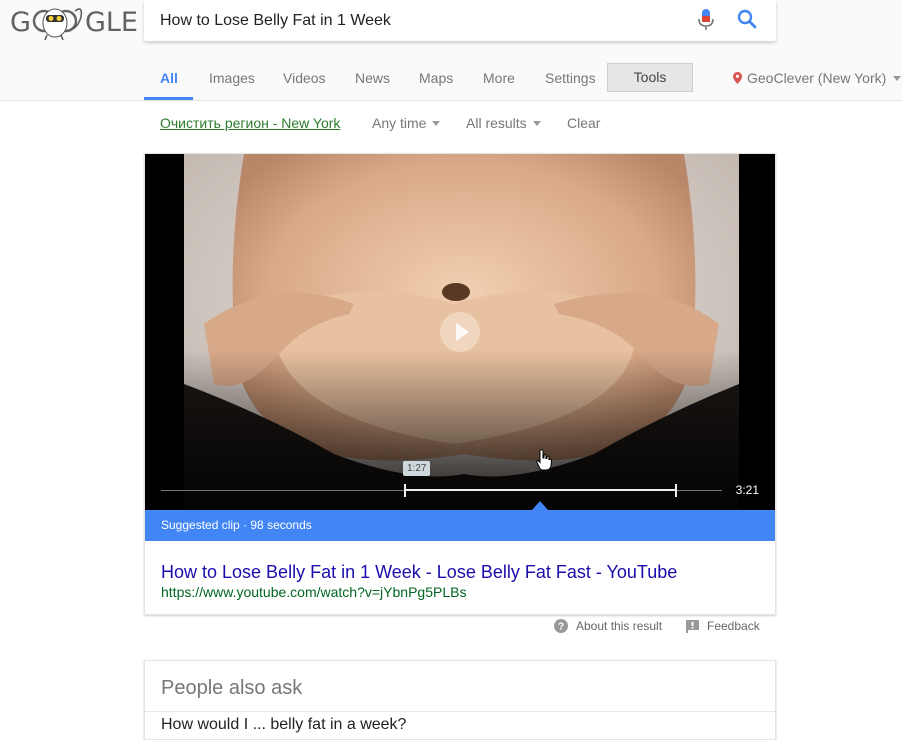  What do you see at coordinates (460, 711) in the screenshot?
I see `divider` at bounding box center [460, 711].